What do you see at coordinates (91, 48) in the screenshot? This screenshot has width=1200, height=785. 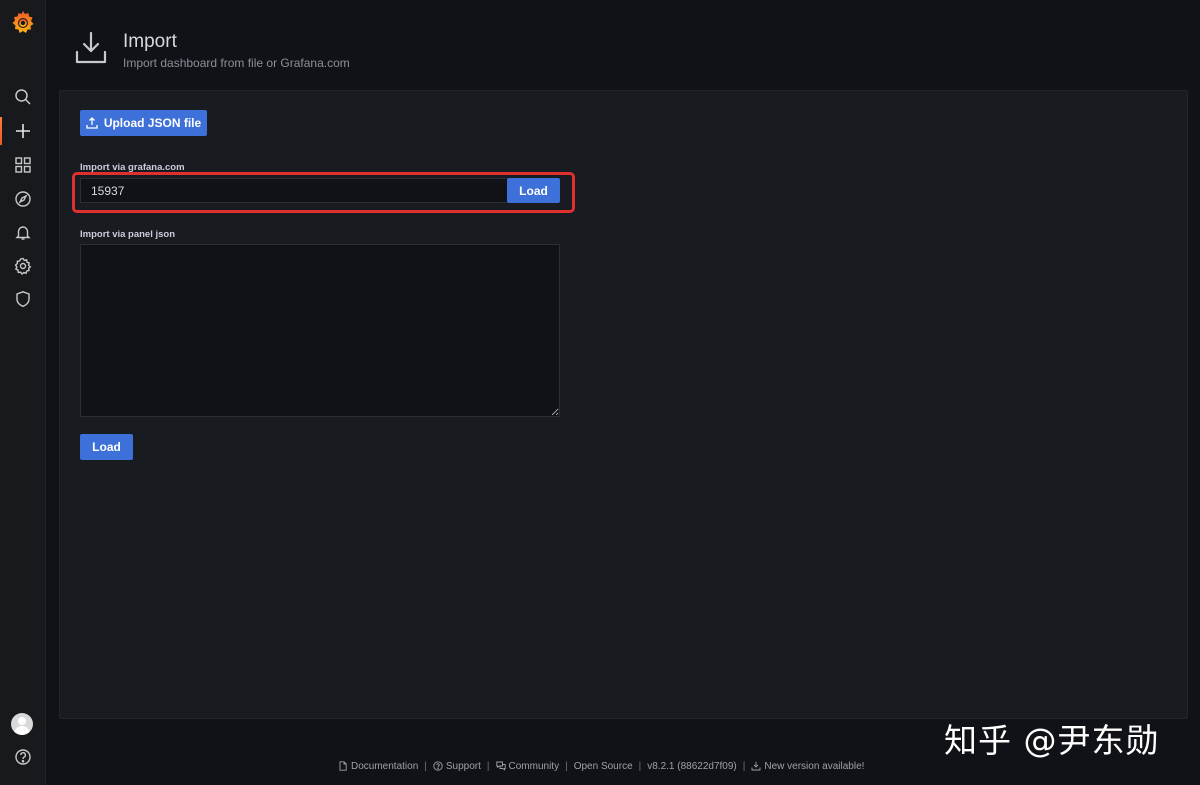 I see `import-download-icon` at bounding box center [91, 48].